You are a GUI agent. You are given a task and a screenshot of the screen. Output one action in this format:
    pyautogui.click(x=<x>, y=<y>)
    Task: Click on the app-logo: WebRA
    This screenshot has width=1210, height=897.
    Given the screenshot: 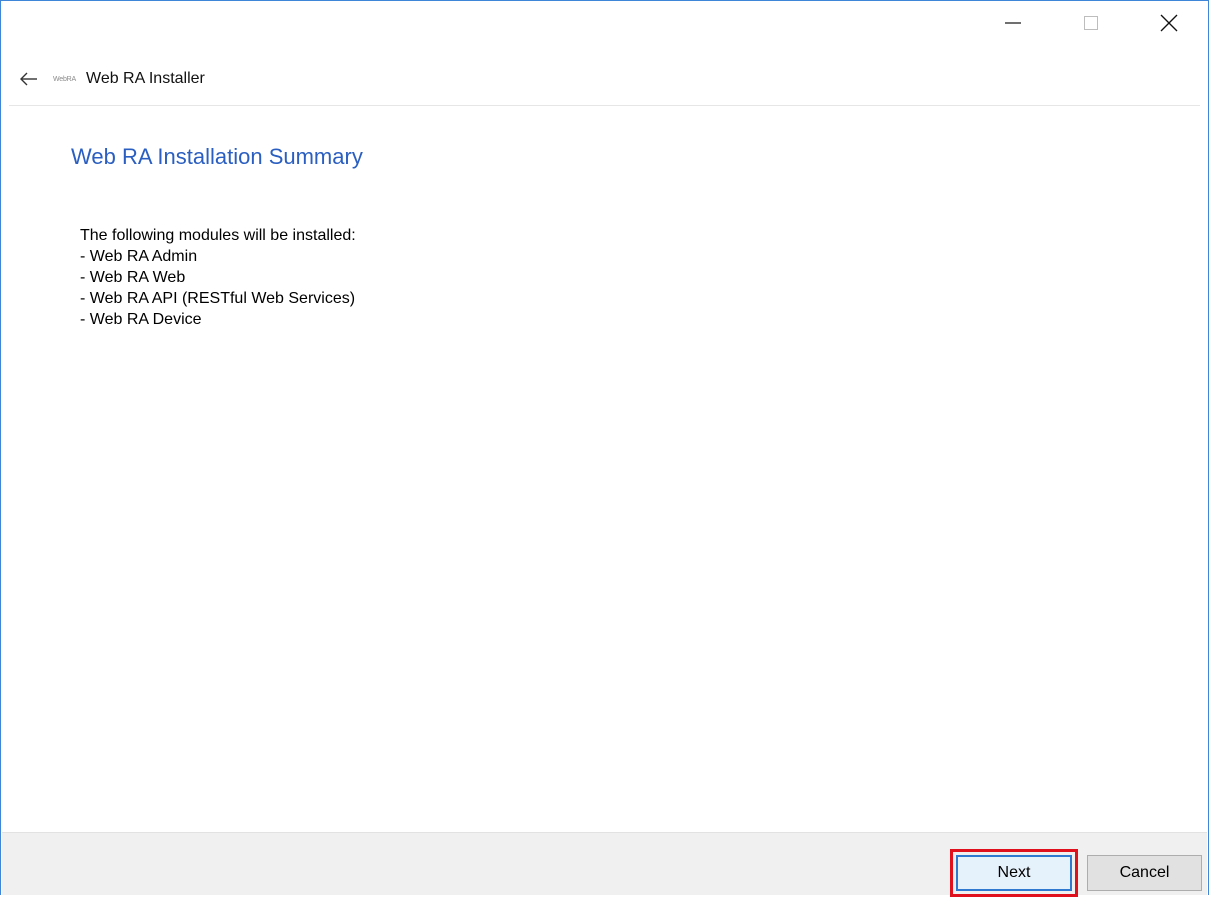 What is the action you would take?
    pyautogui.click(x=64, y=79)
    